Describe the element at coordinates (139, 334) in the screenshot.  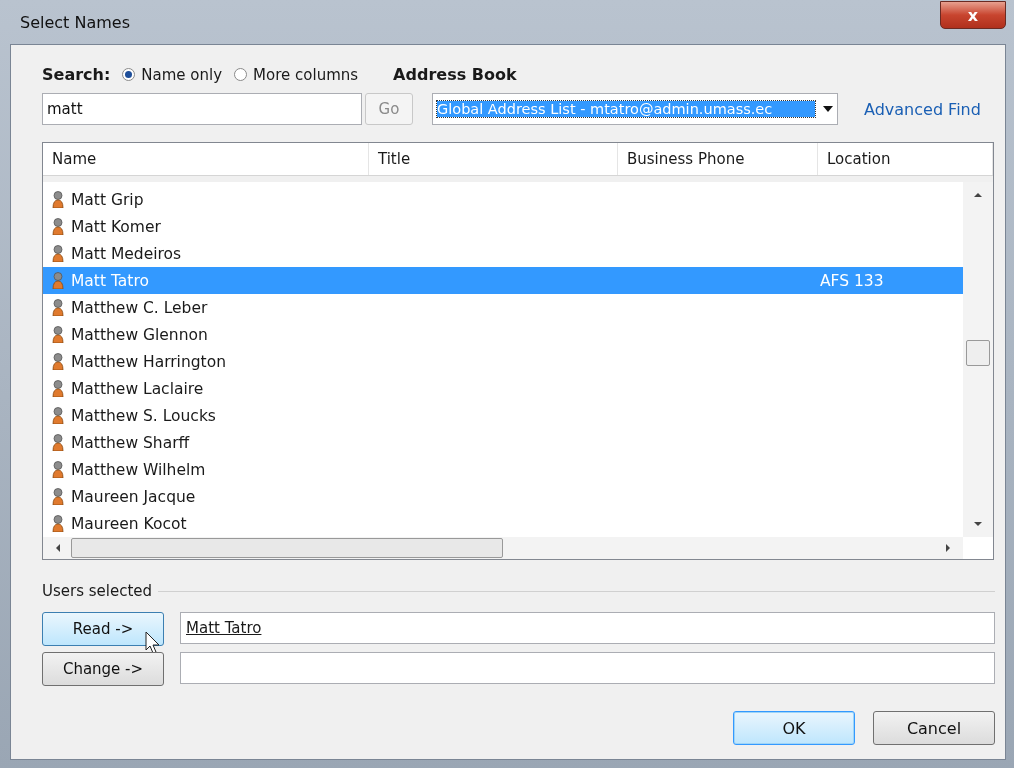
I see `name-cell: Matthew Glennon` at that location.